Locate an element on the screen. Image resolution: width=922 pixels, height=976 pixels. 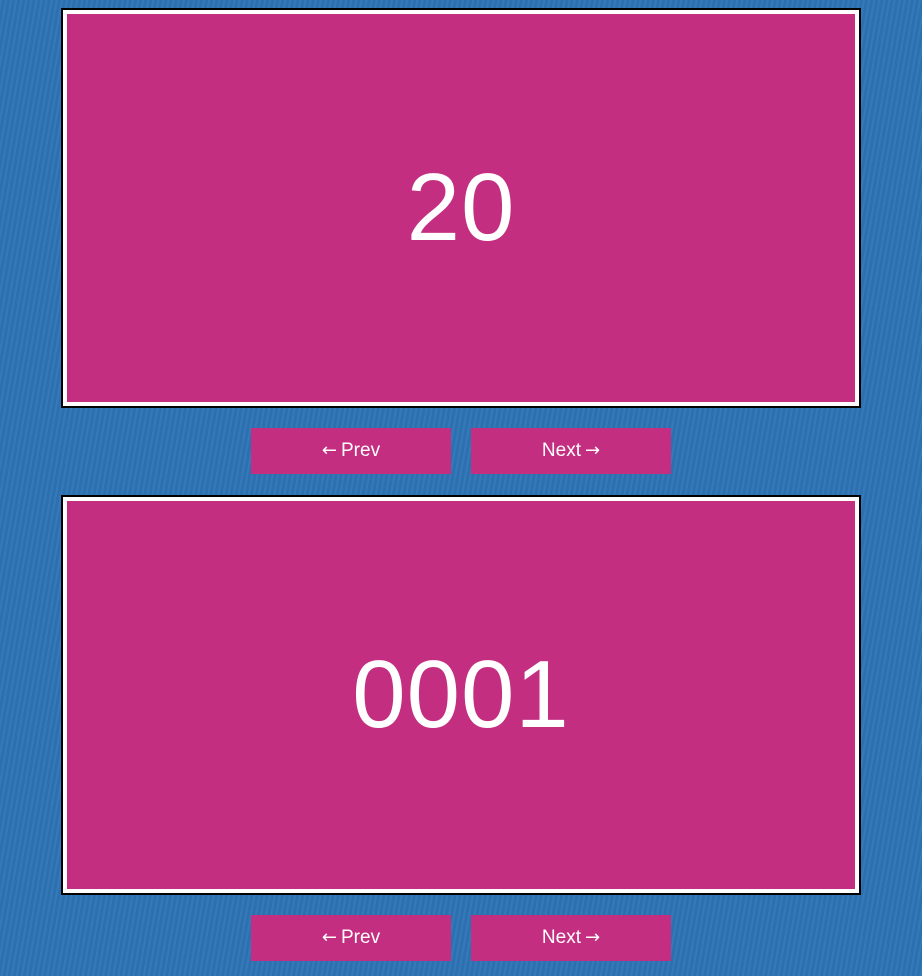
slide-value: 0001 is located at coordinates (461, 694).